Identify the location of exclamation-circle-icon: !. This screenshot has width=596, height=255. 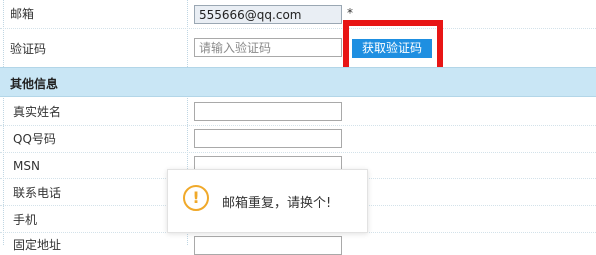
(196, 198).